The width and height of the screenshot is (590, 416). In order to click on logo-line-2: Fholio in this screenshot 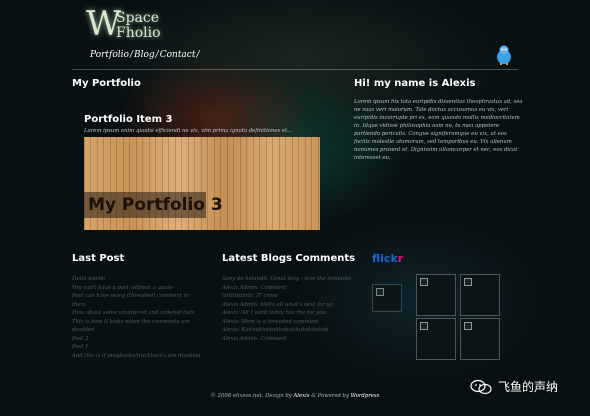, I will do `click(138, 33)`.